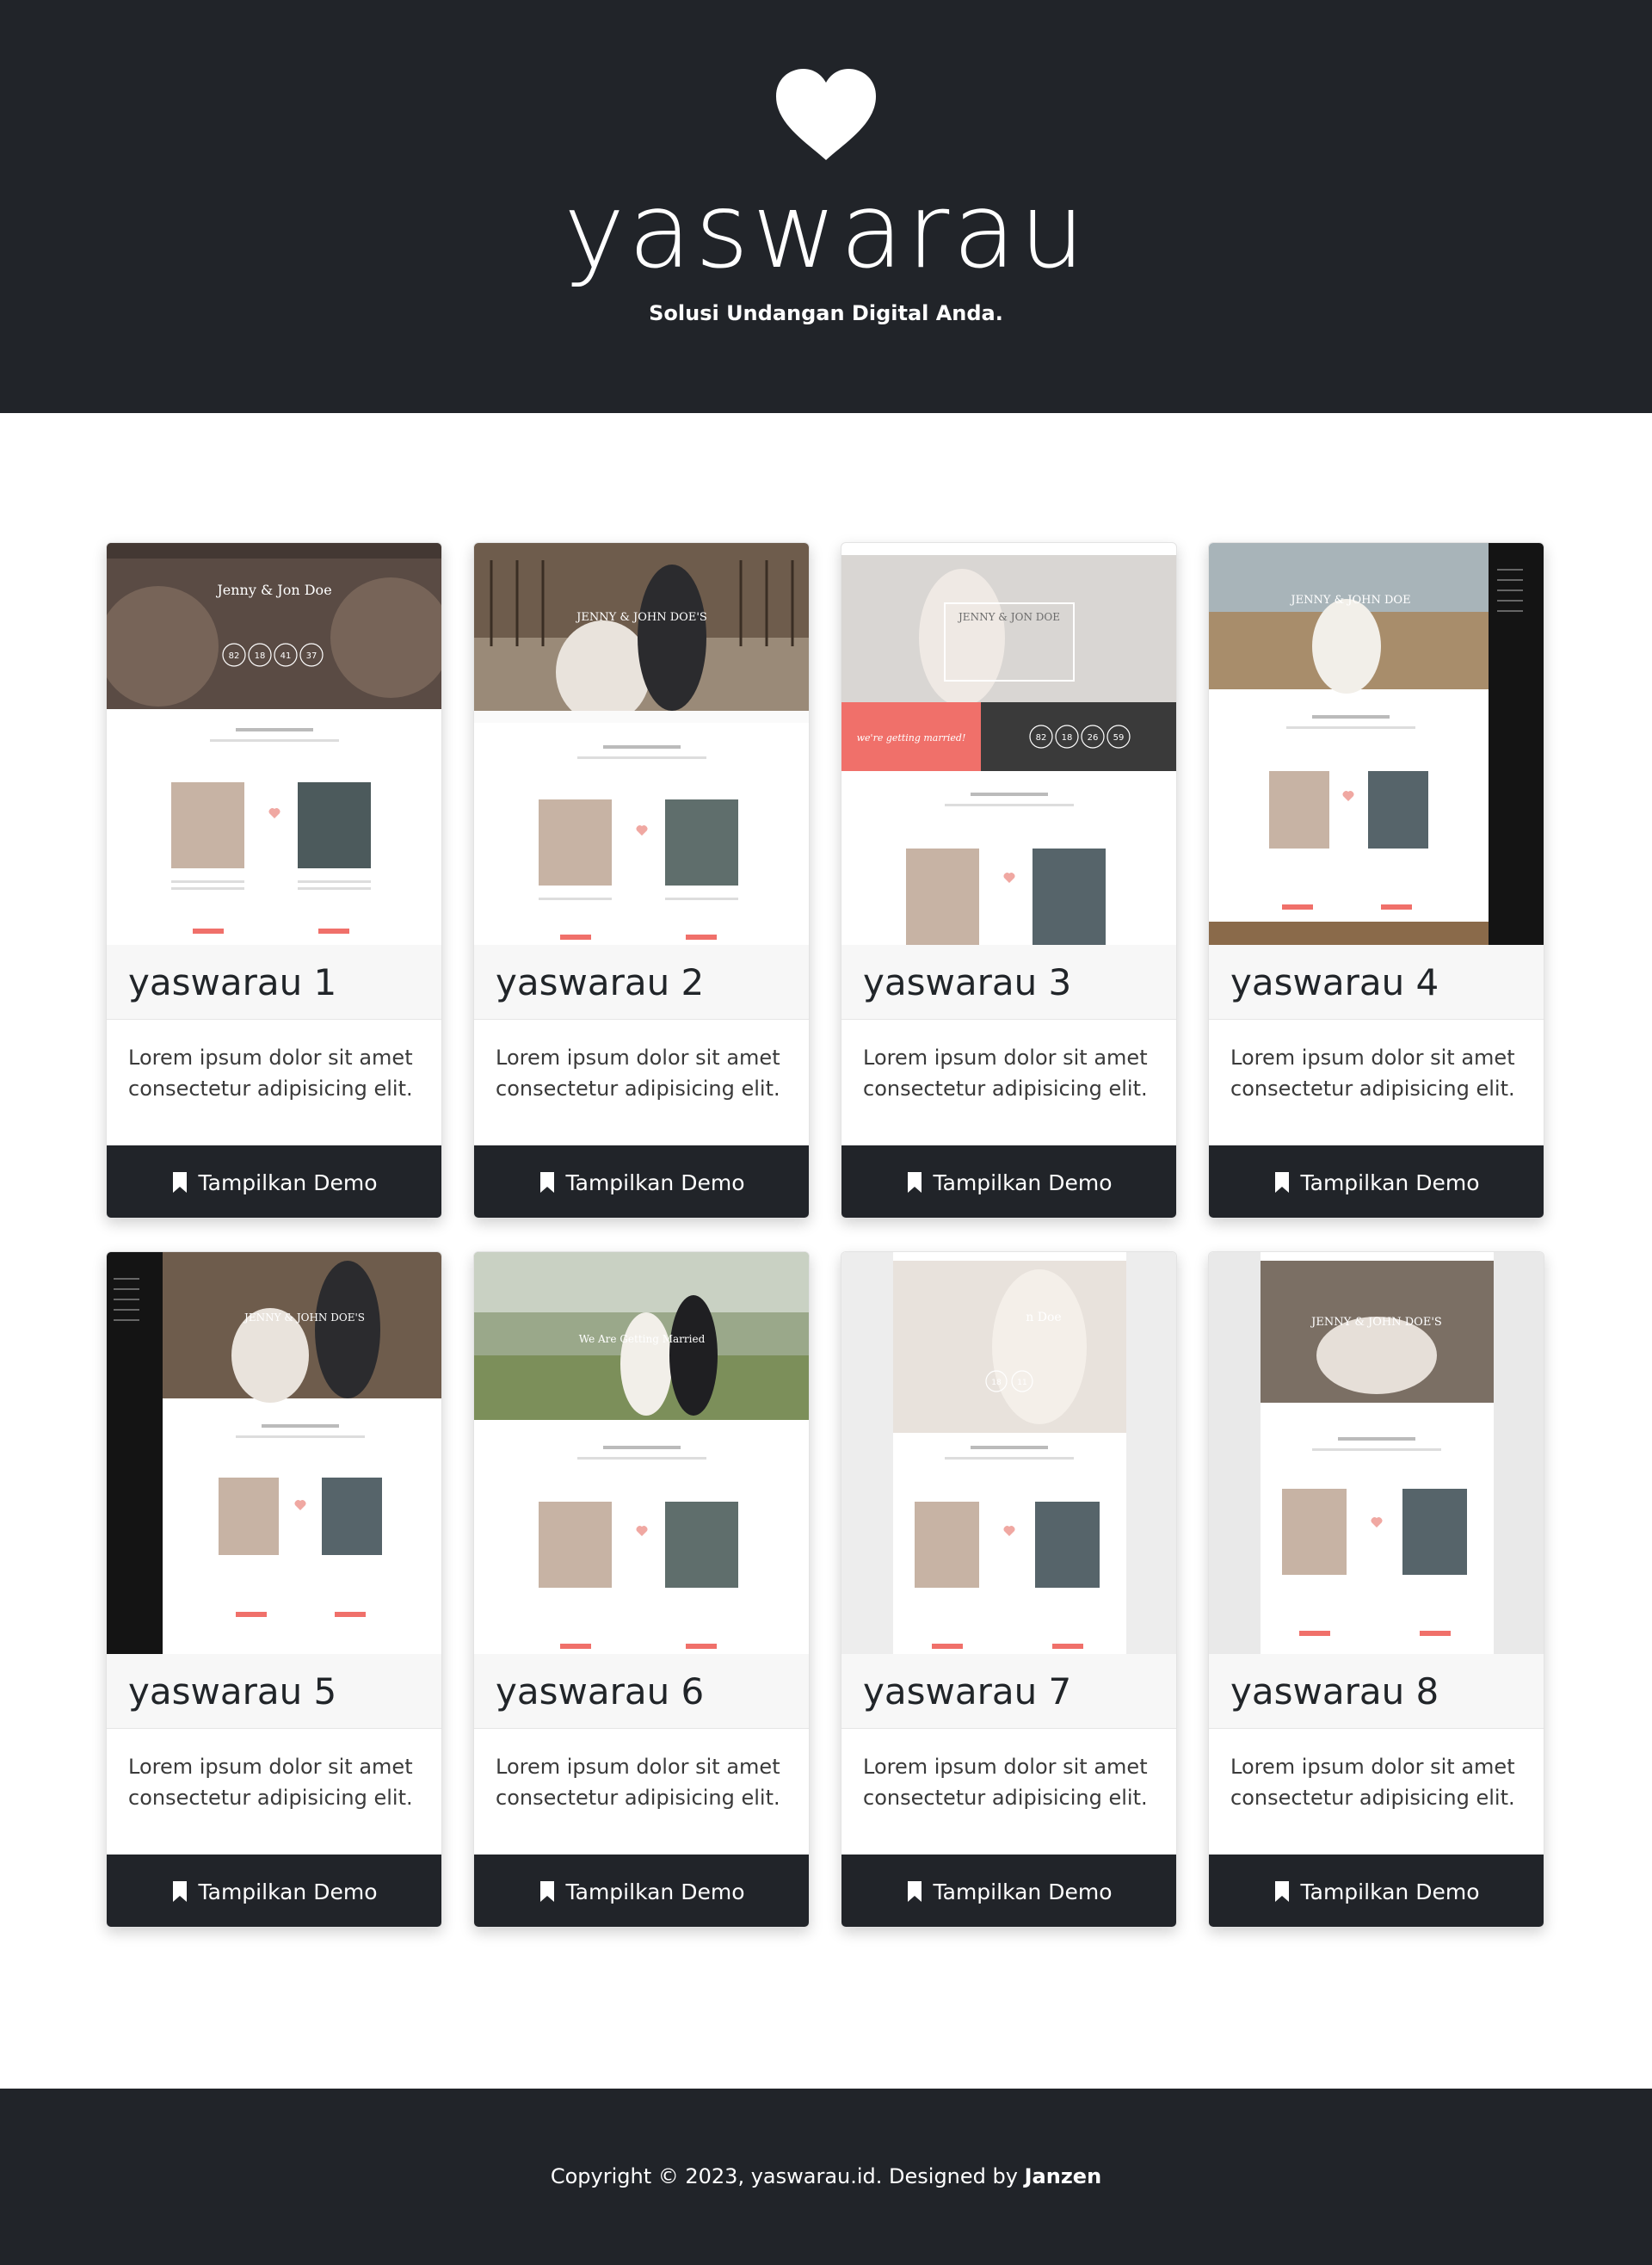 Image resolution: width=1652 pixels, height=2265 pixels. What do you see at coordinates (311, 656) in the screenshot?
I see `preview-countdown: 37` at bounding box center [311, 656].